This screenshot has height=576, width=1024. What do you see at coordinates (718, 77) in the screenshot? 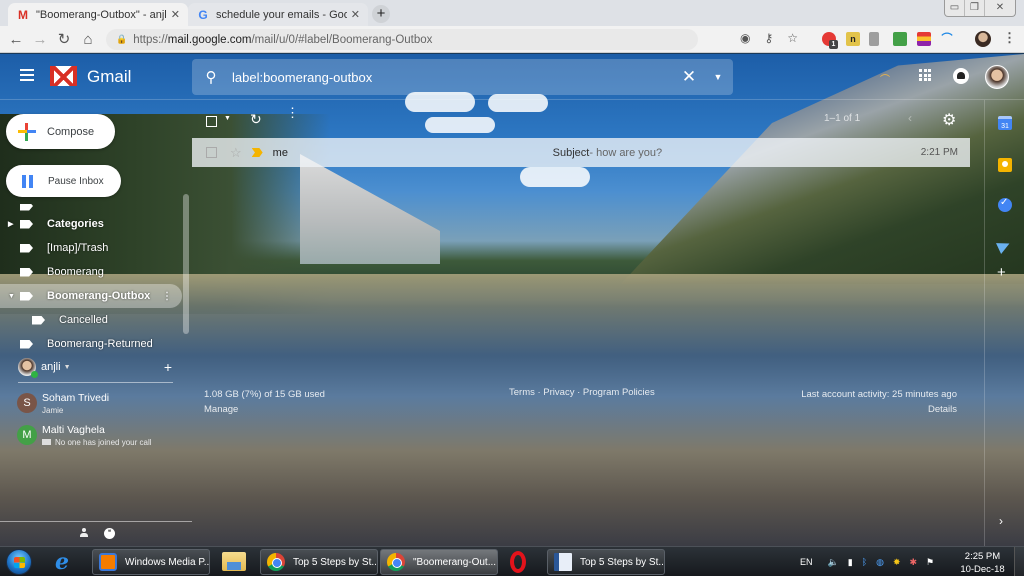
I see `search-options-caret-icon: ▼` at bounding box center [718, 77].